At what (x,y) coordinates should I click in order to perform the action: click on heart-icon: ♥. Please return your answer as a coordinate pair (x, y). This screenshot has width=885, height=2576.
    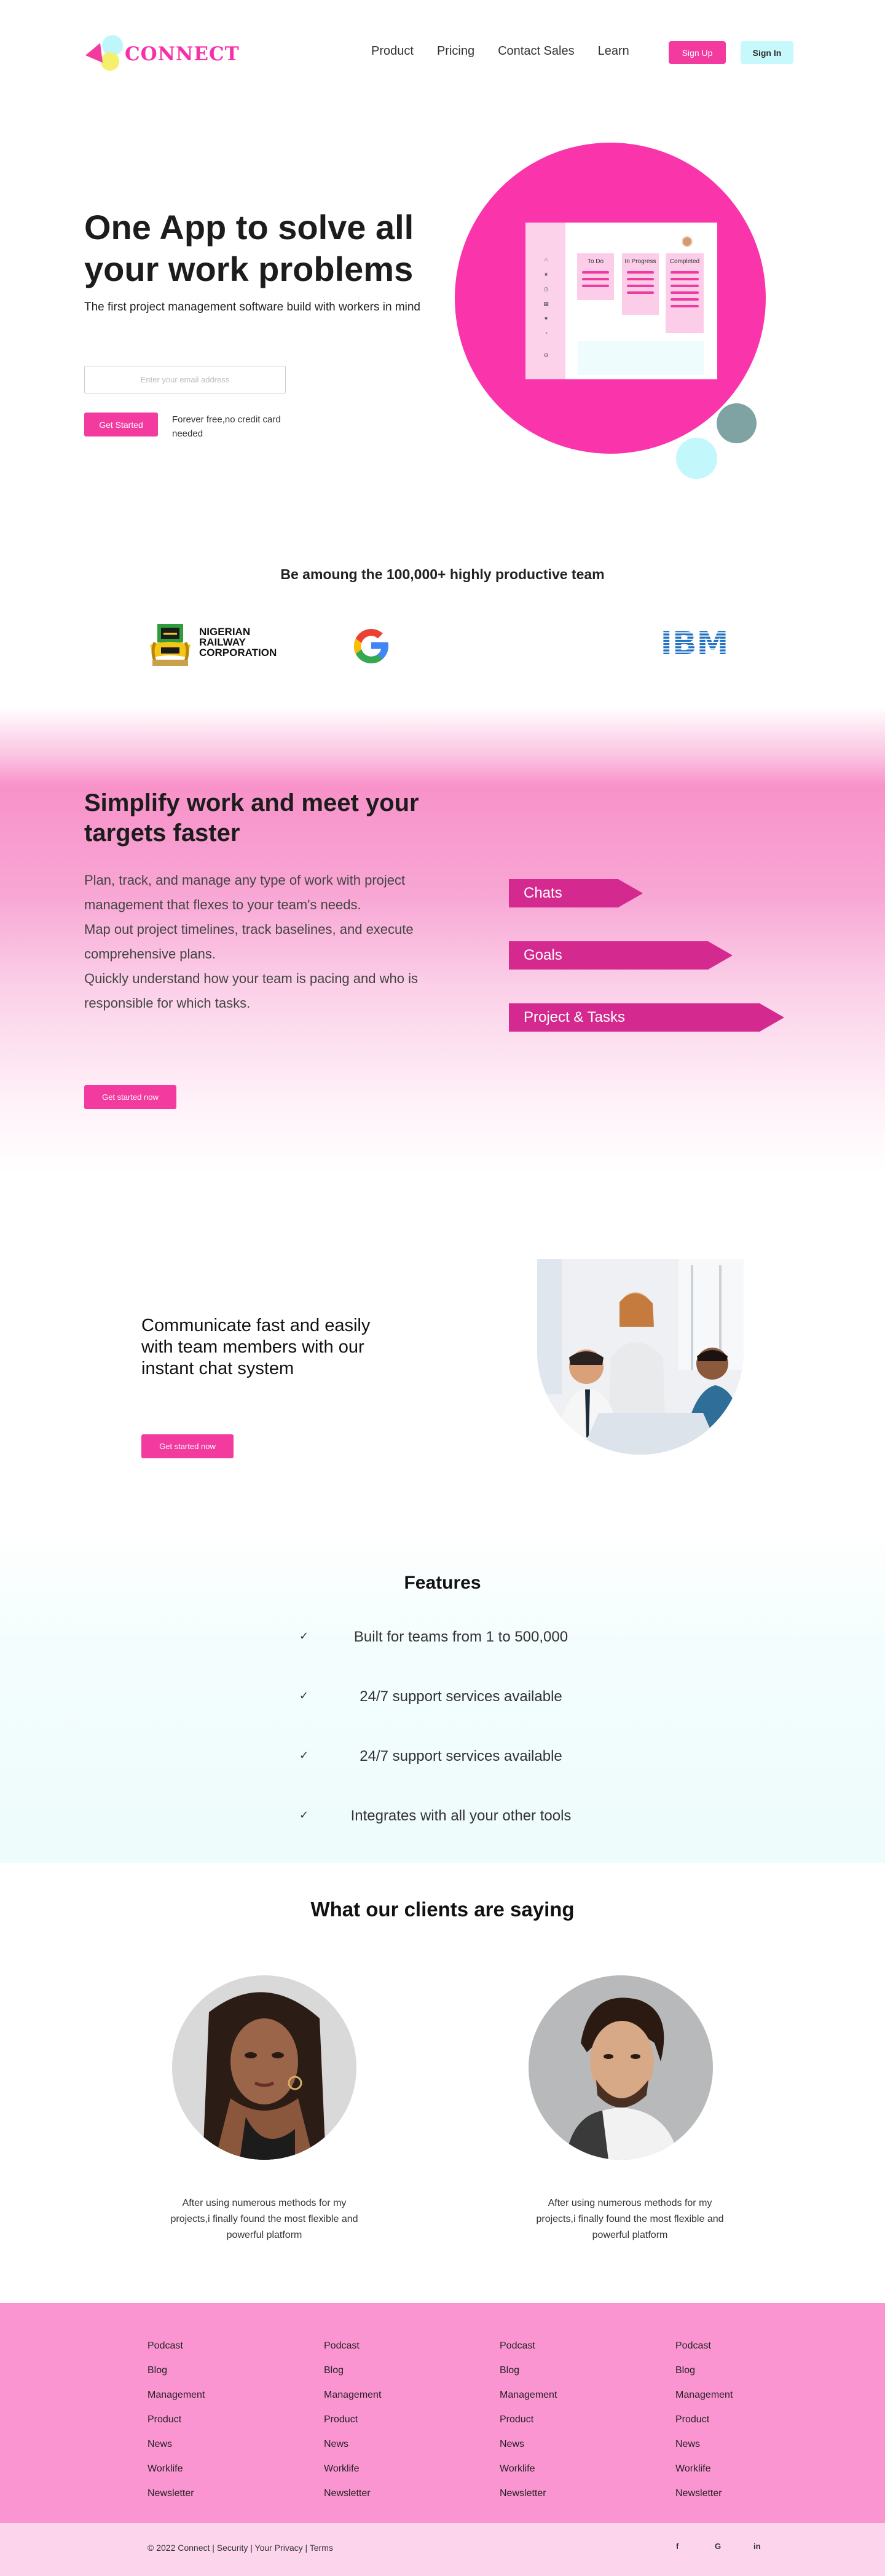
    Looking at the image, I should click on (546, 318).